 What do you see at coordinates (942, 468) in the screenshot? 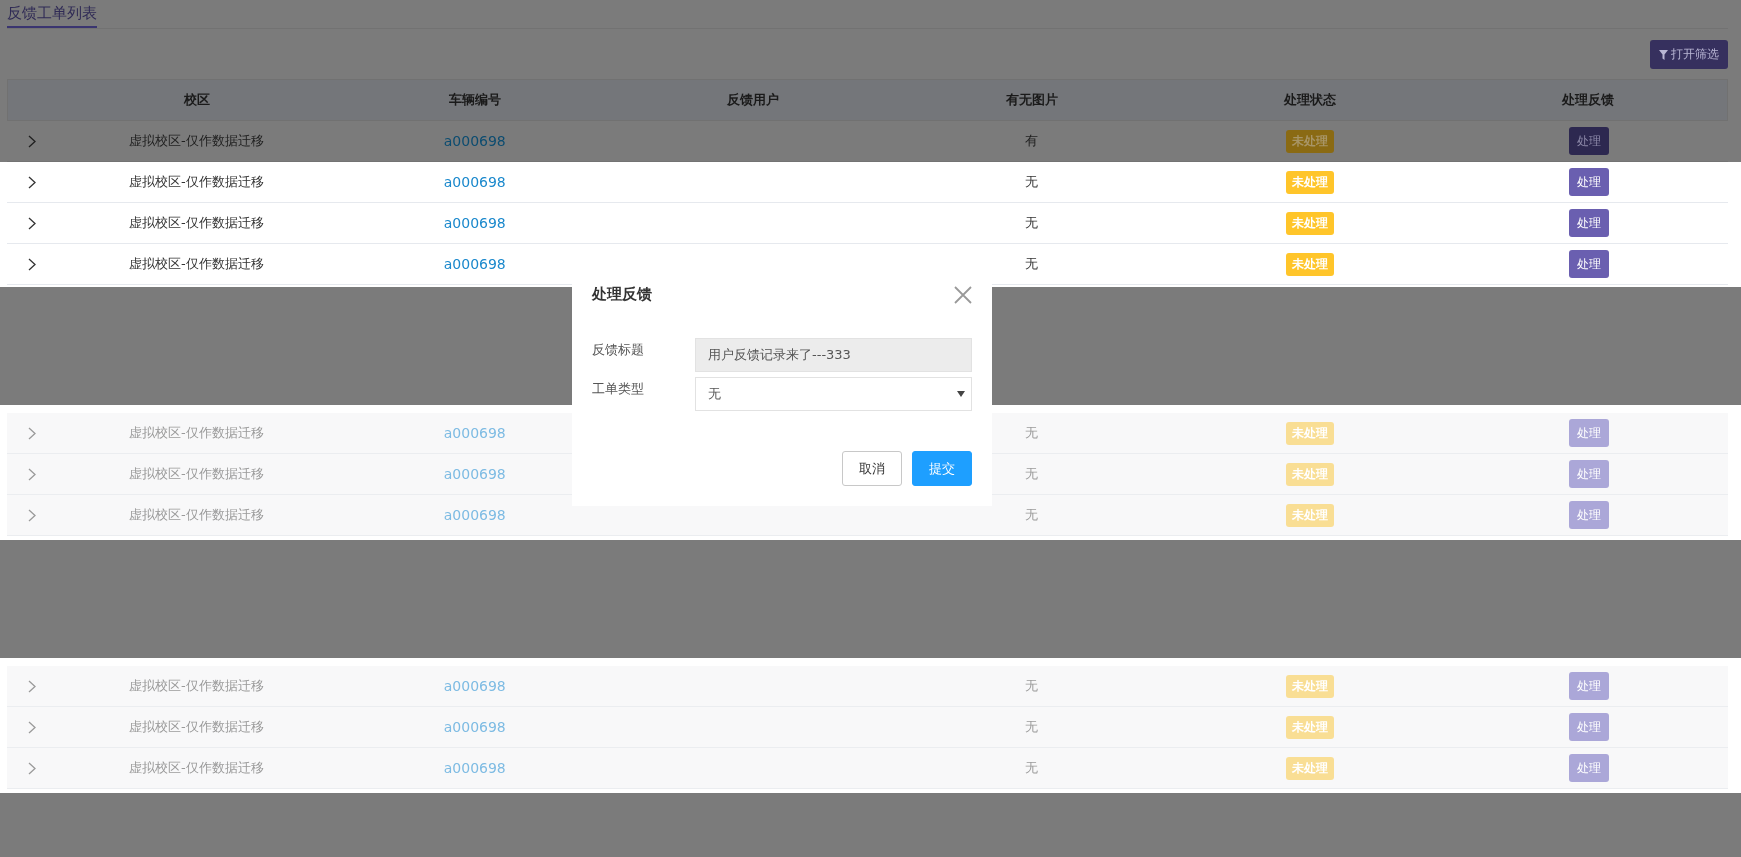
I see `submit-button: 提交` at bounding box center [942, 468].